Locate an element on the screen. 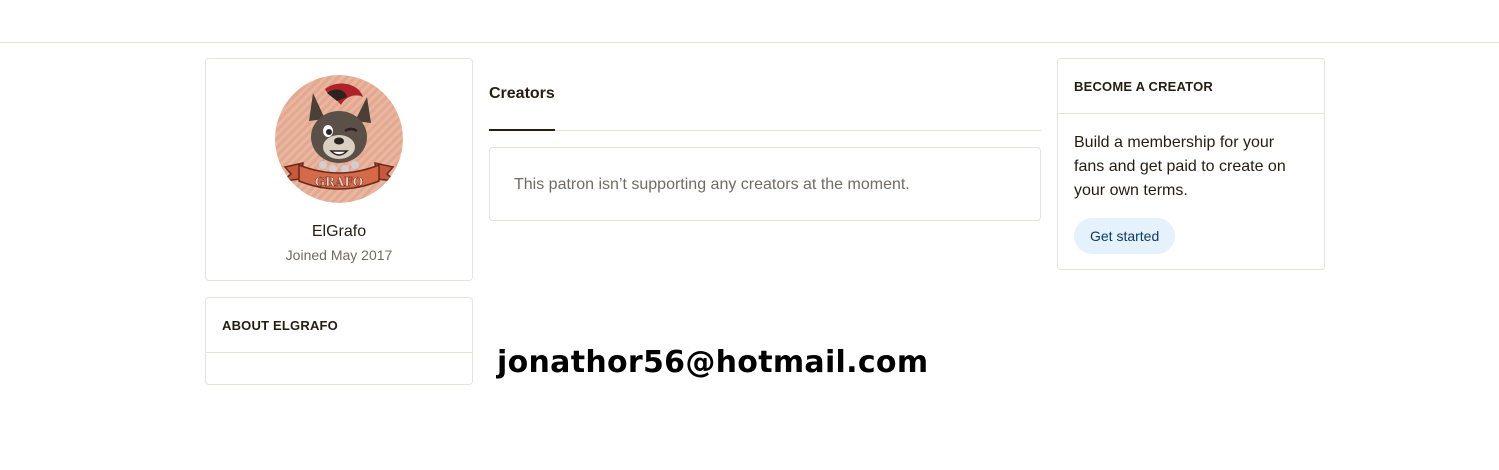  tab-divider is located at coordinates (765, 130).